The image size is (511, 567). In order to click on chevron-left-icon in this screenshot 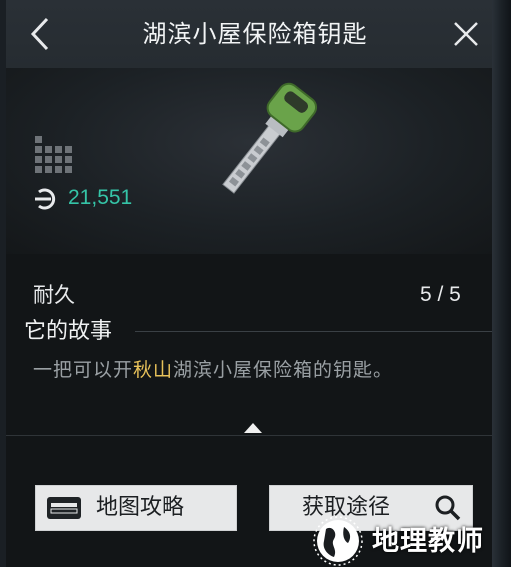, I will do `click(39, 34)`.